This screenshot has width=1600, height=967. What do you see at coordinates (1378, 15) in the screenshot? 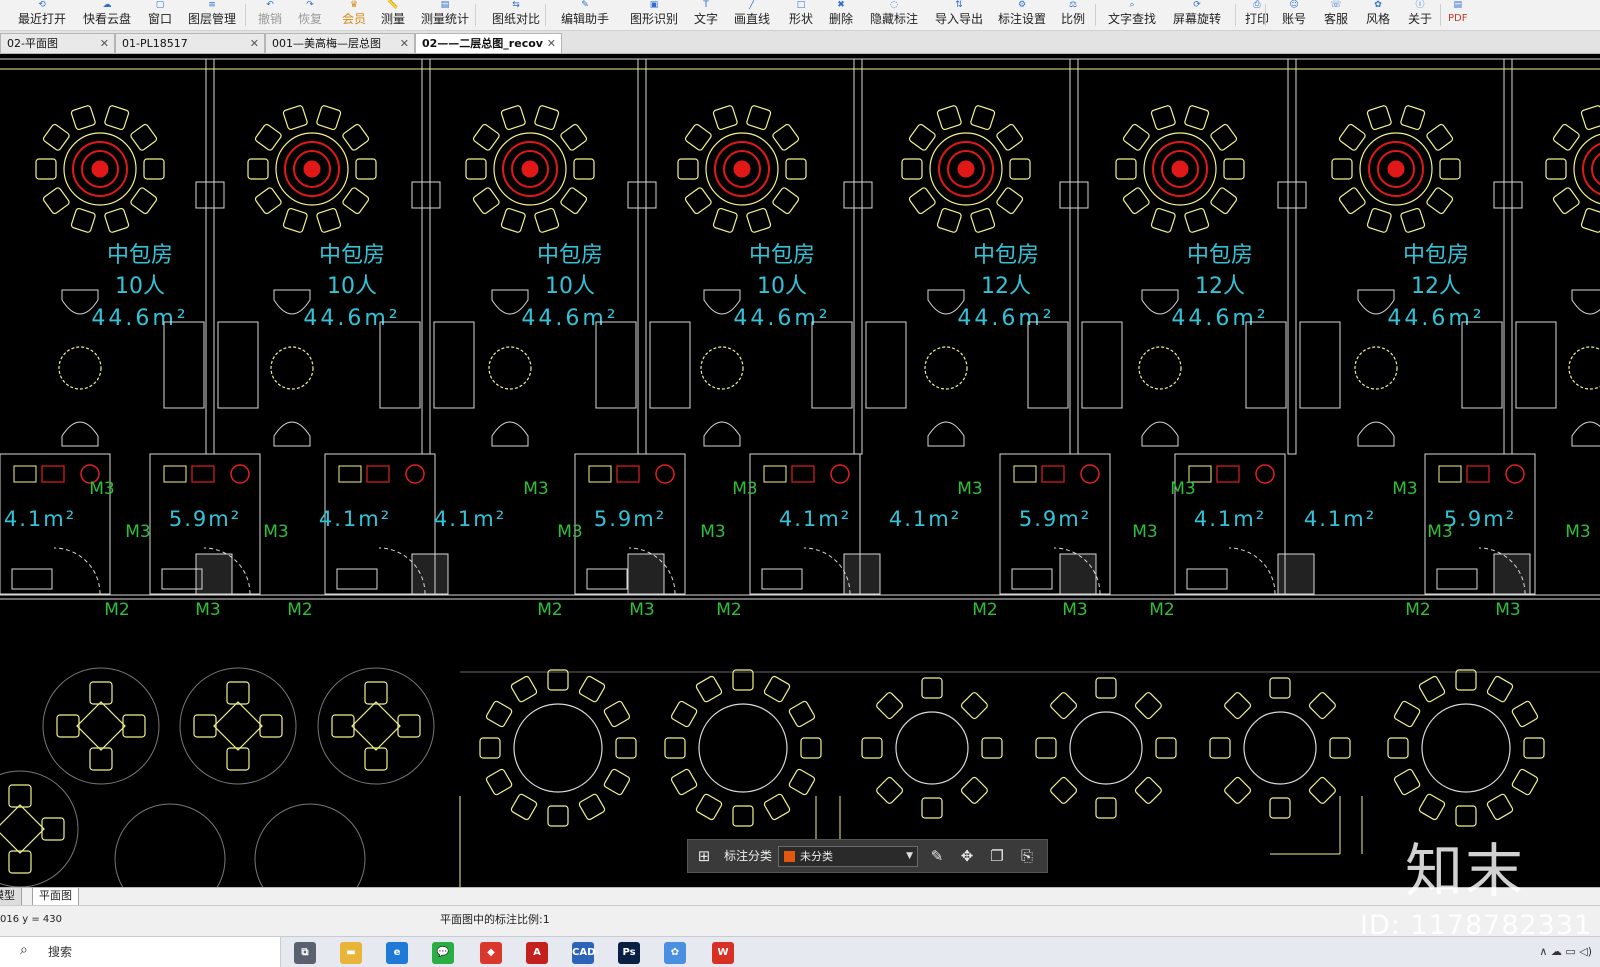
I see `style-button: ✿ 风格` at bounding box center [1378, 15].